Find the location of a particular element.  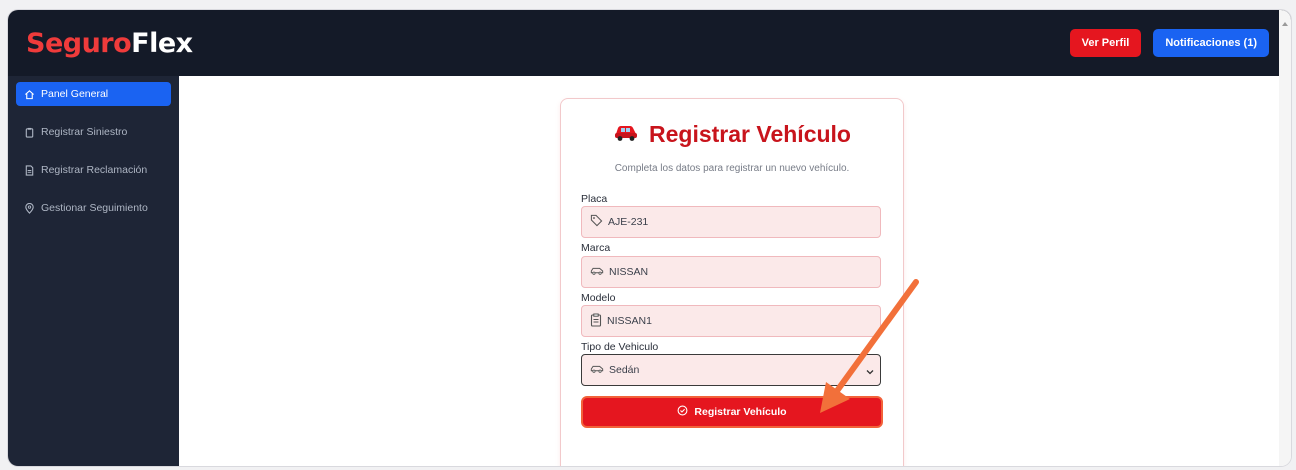

chevron-down-icon is located at coordinates (870, 372).